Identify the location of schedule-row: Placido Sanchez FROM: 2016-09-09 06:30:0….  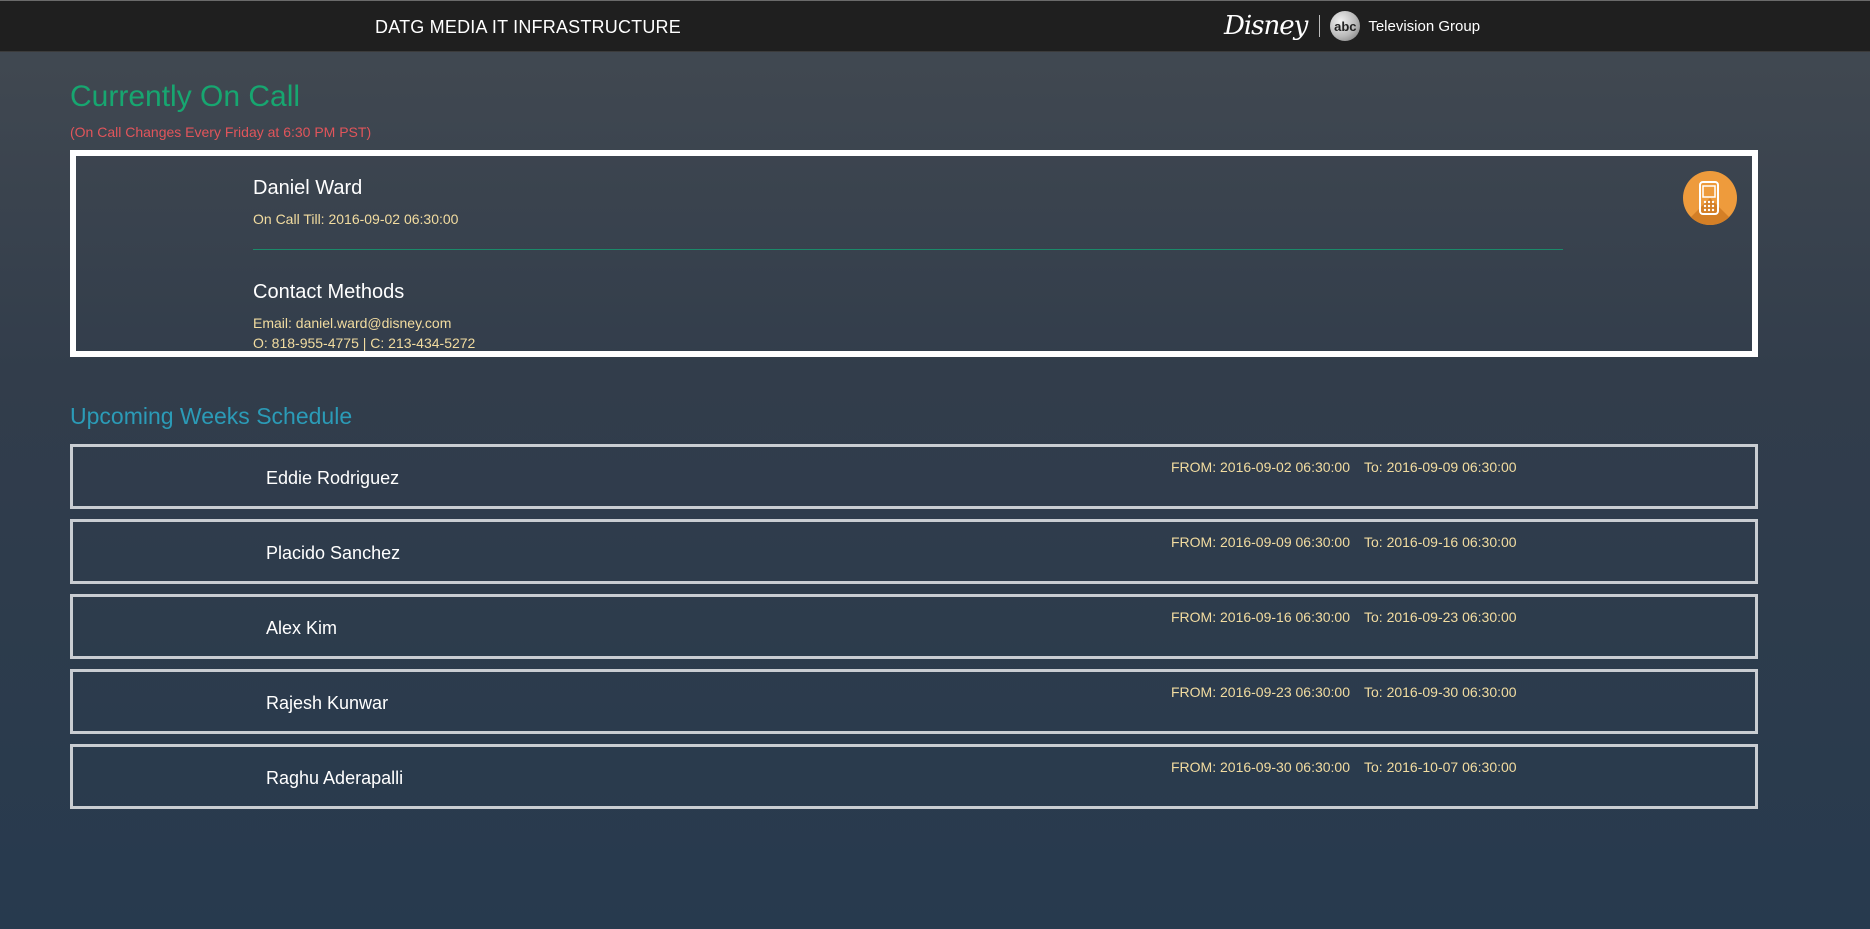
(914, 551).